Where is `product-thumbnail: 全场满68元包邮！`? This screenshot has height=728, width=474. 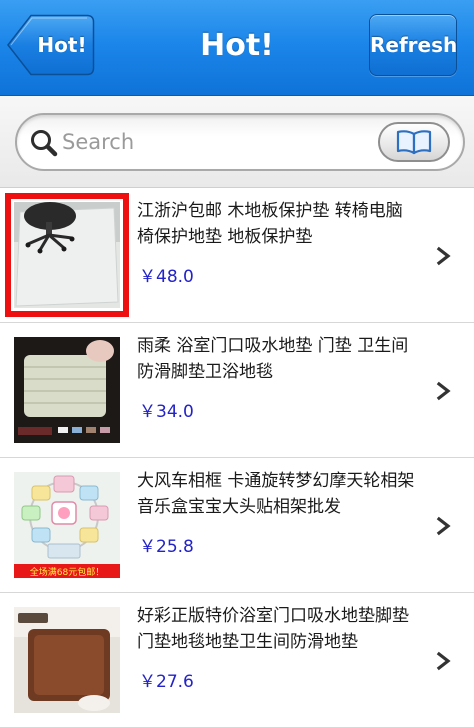
product-thumbnail: 全场满68元包邮！ is located at coordinates (67, 525).